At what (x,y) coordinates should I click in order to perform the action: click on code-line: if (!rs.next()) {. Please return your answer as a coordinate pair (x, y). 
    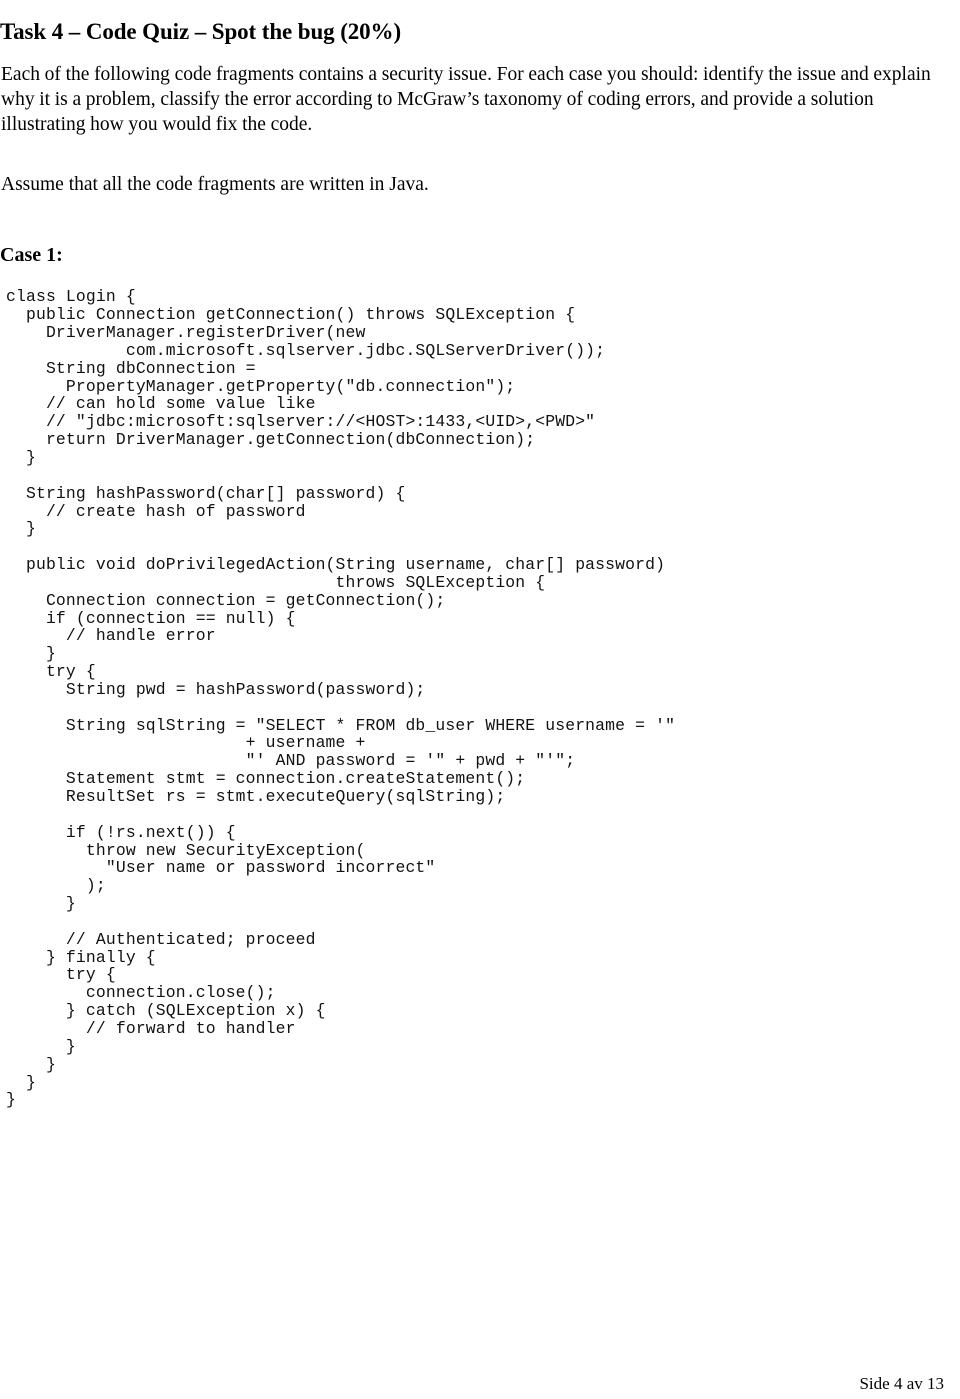
    Looking at the image, I should click on (121, 832).